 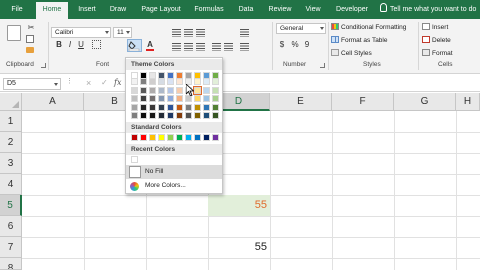 I want to click on row-header-8: 8, so click(x=11, y=264).